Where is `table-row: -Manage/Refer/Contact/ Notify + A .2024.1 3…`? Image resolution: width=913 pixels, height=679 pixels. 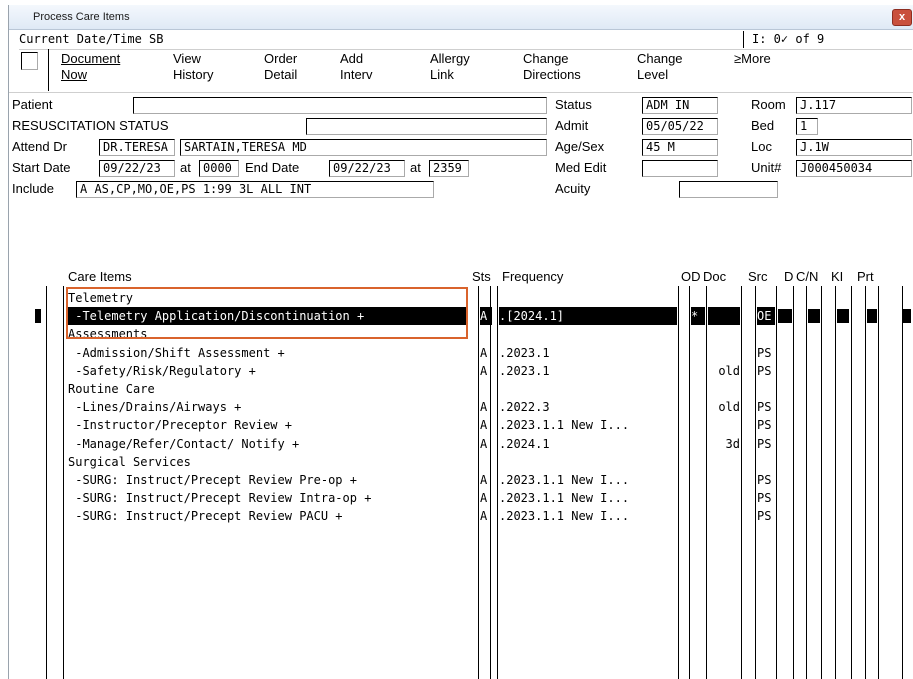
table-row: -Manage/Refer/Contact/ Notify + A .2024.1 3… is located at coordinates (461, 444).